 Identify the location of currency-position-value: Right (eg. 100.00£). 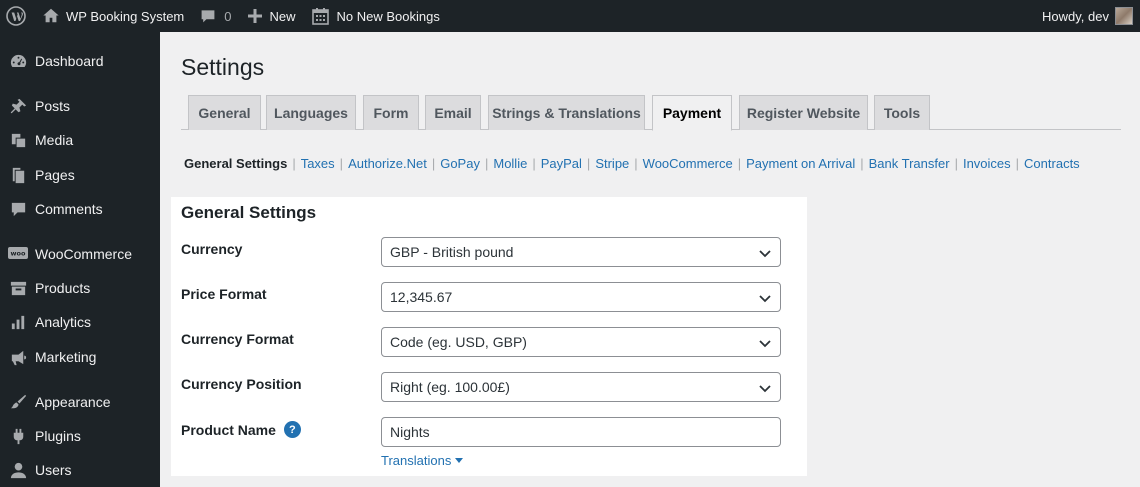
(450, 387).